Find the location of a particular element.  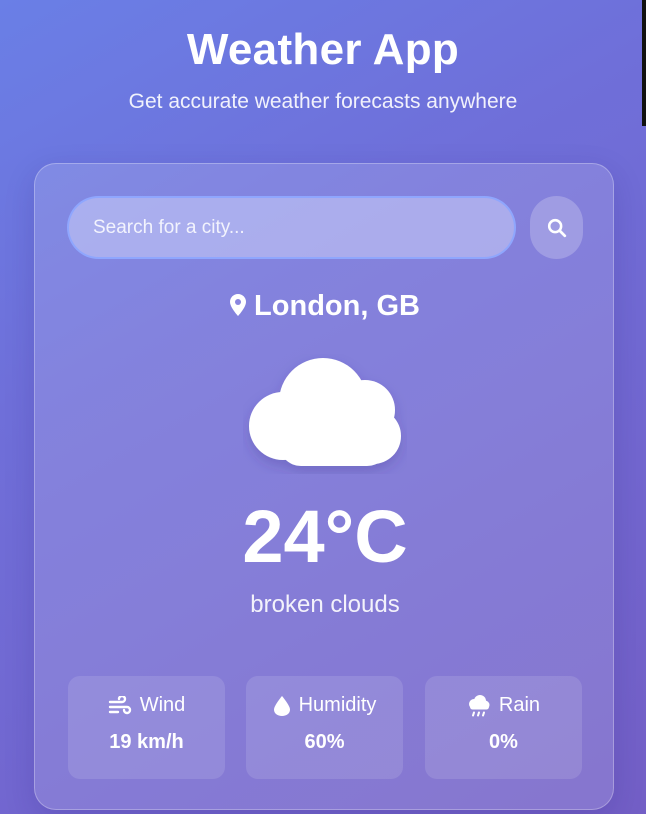

stat-rain: Rain 0% is located at coordinates (503, 727).